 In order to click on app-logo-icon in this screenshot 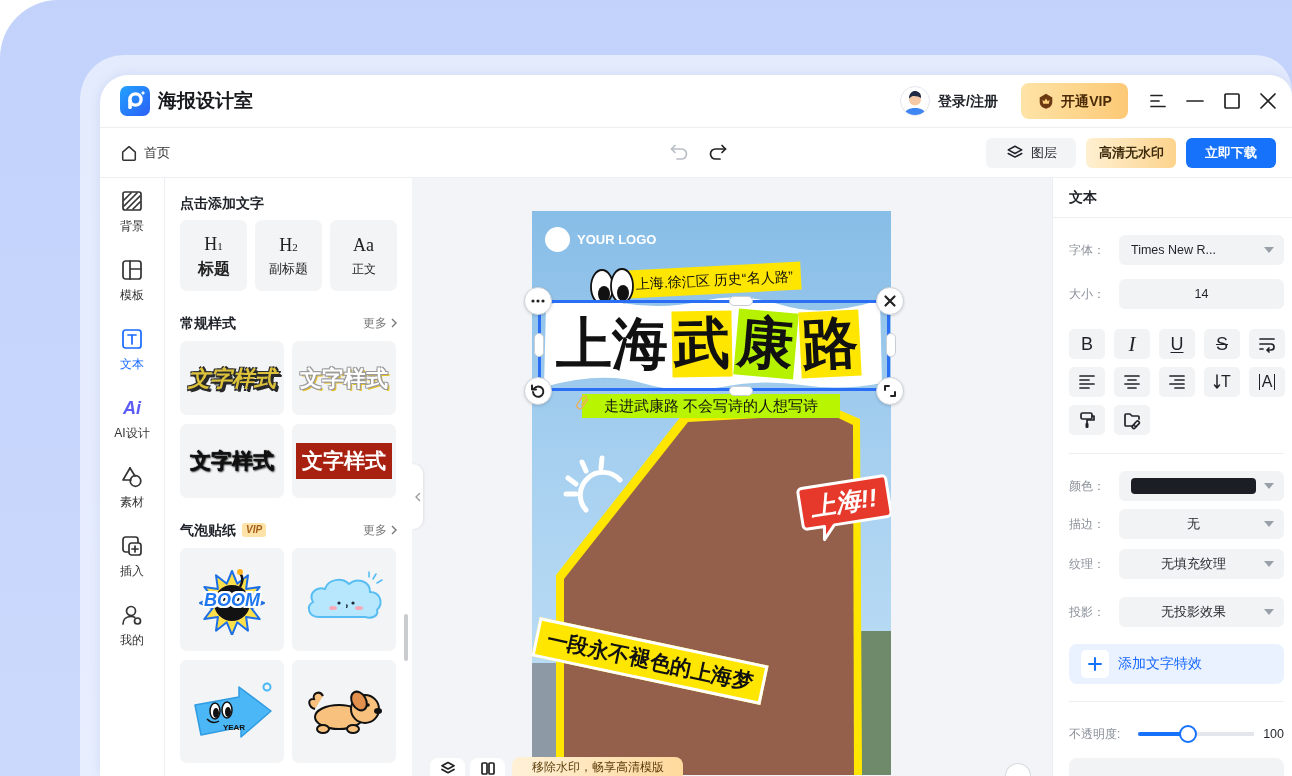, I will do `click(135, 101)`.